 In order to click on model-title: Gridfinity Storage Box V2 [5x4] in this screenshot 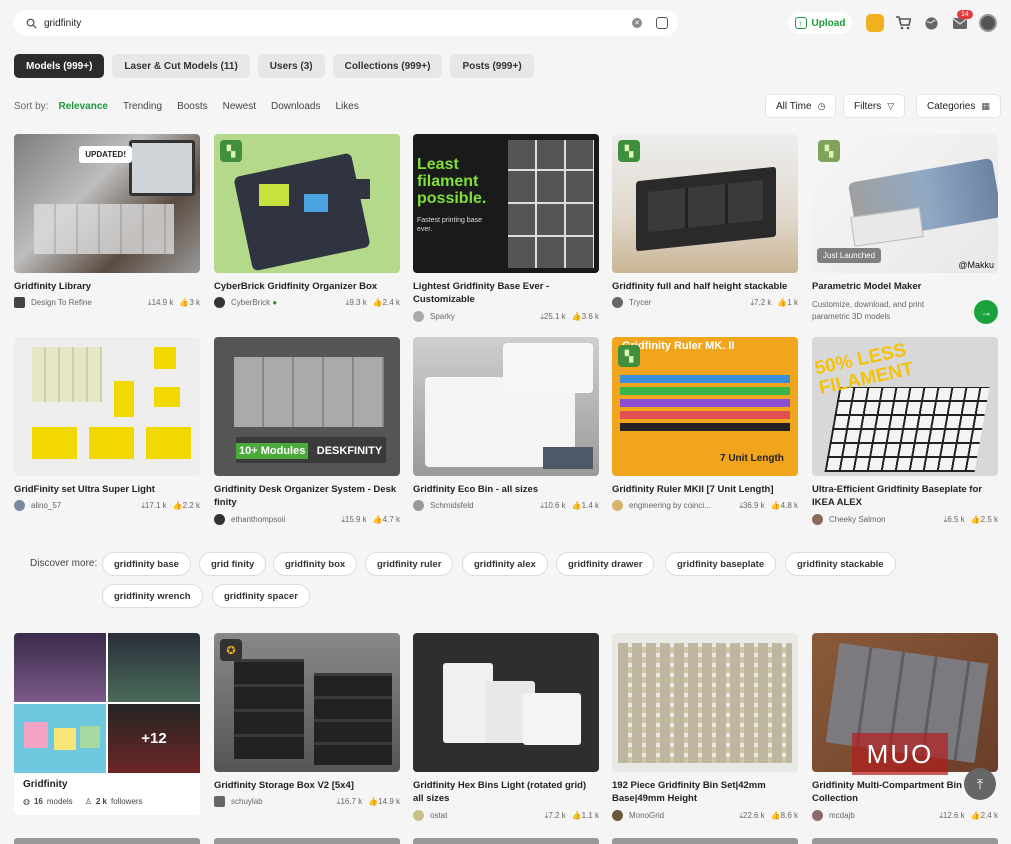, I will do `click(307, 785)`.